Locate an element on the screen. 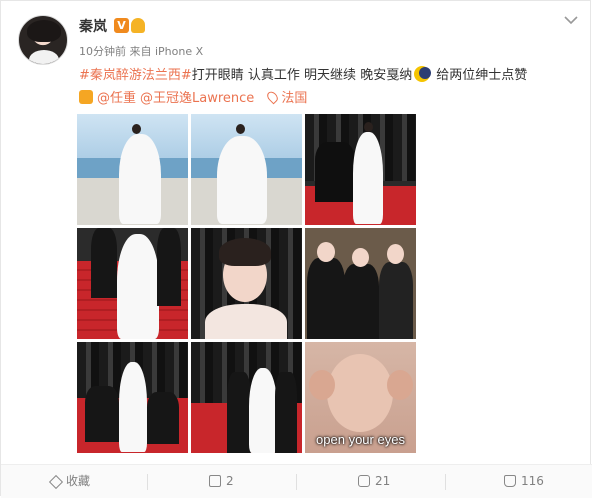 This screenshot has width=592, height=498. action-bar: 收藏 2 21 116 is located at coordinates (296, 481).